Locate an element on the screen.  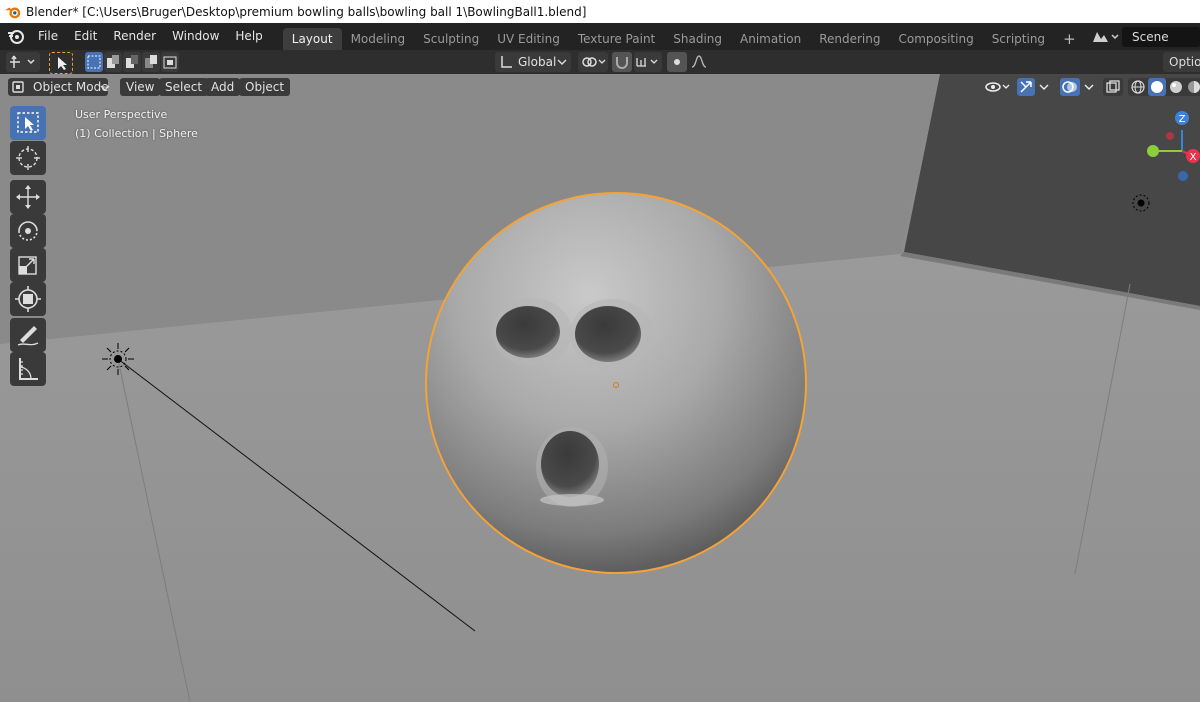
transform-icon is located at coordinates (28, 299).